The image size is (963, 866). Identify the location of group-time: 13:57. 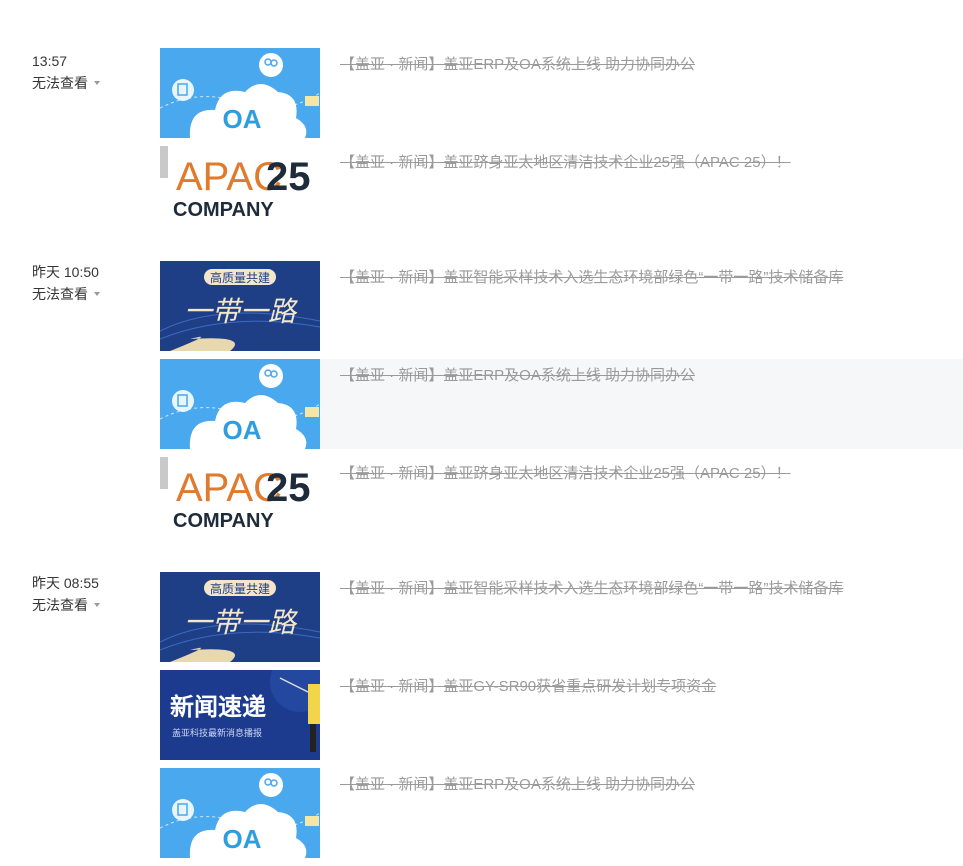
(50, 61).